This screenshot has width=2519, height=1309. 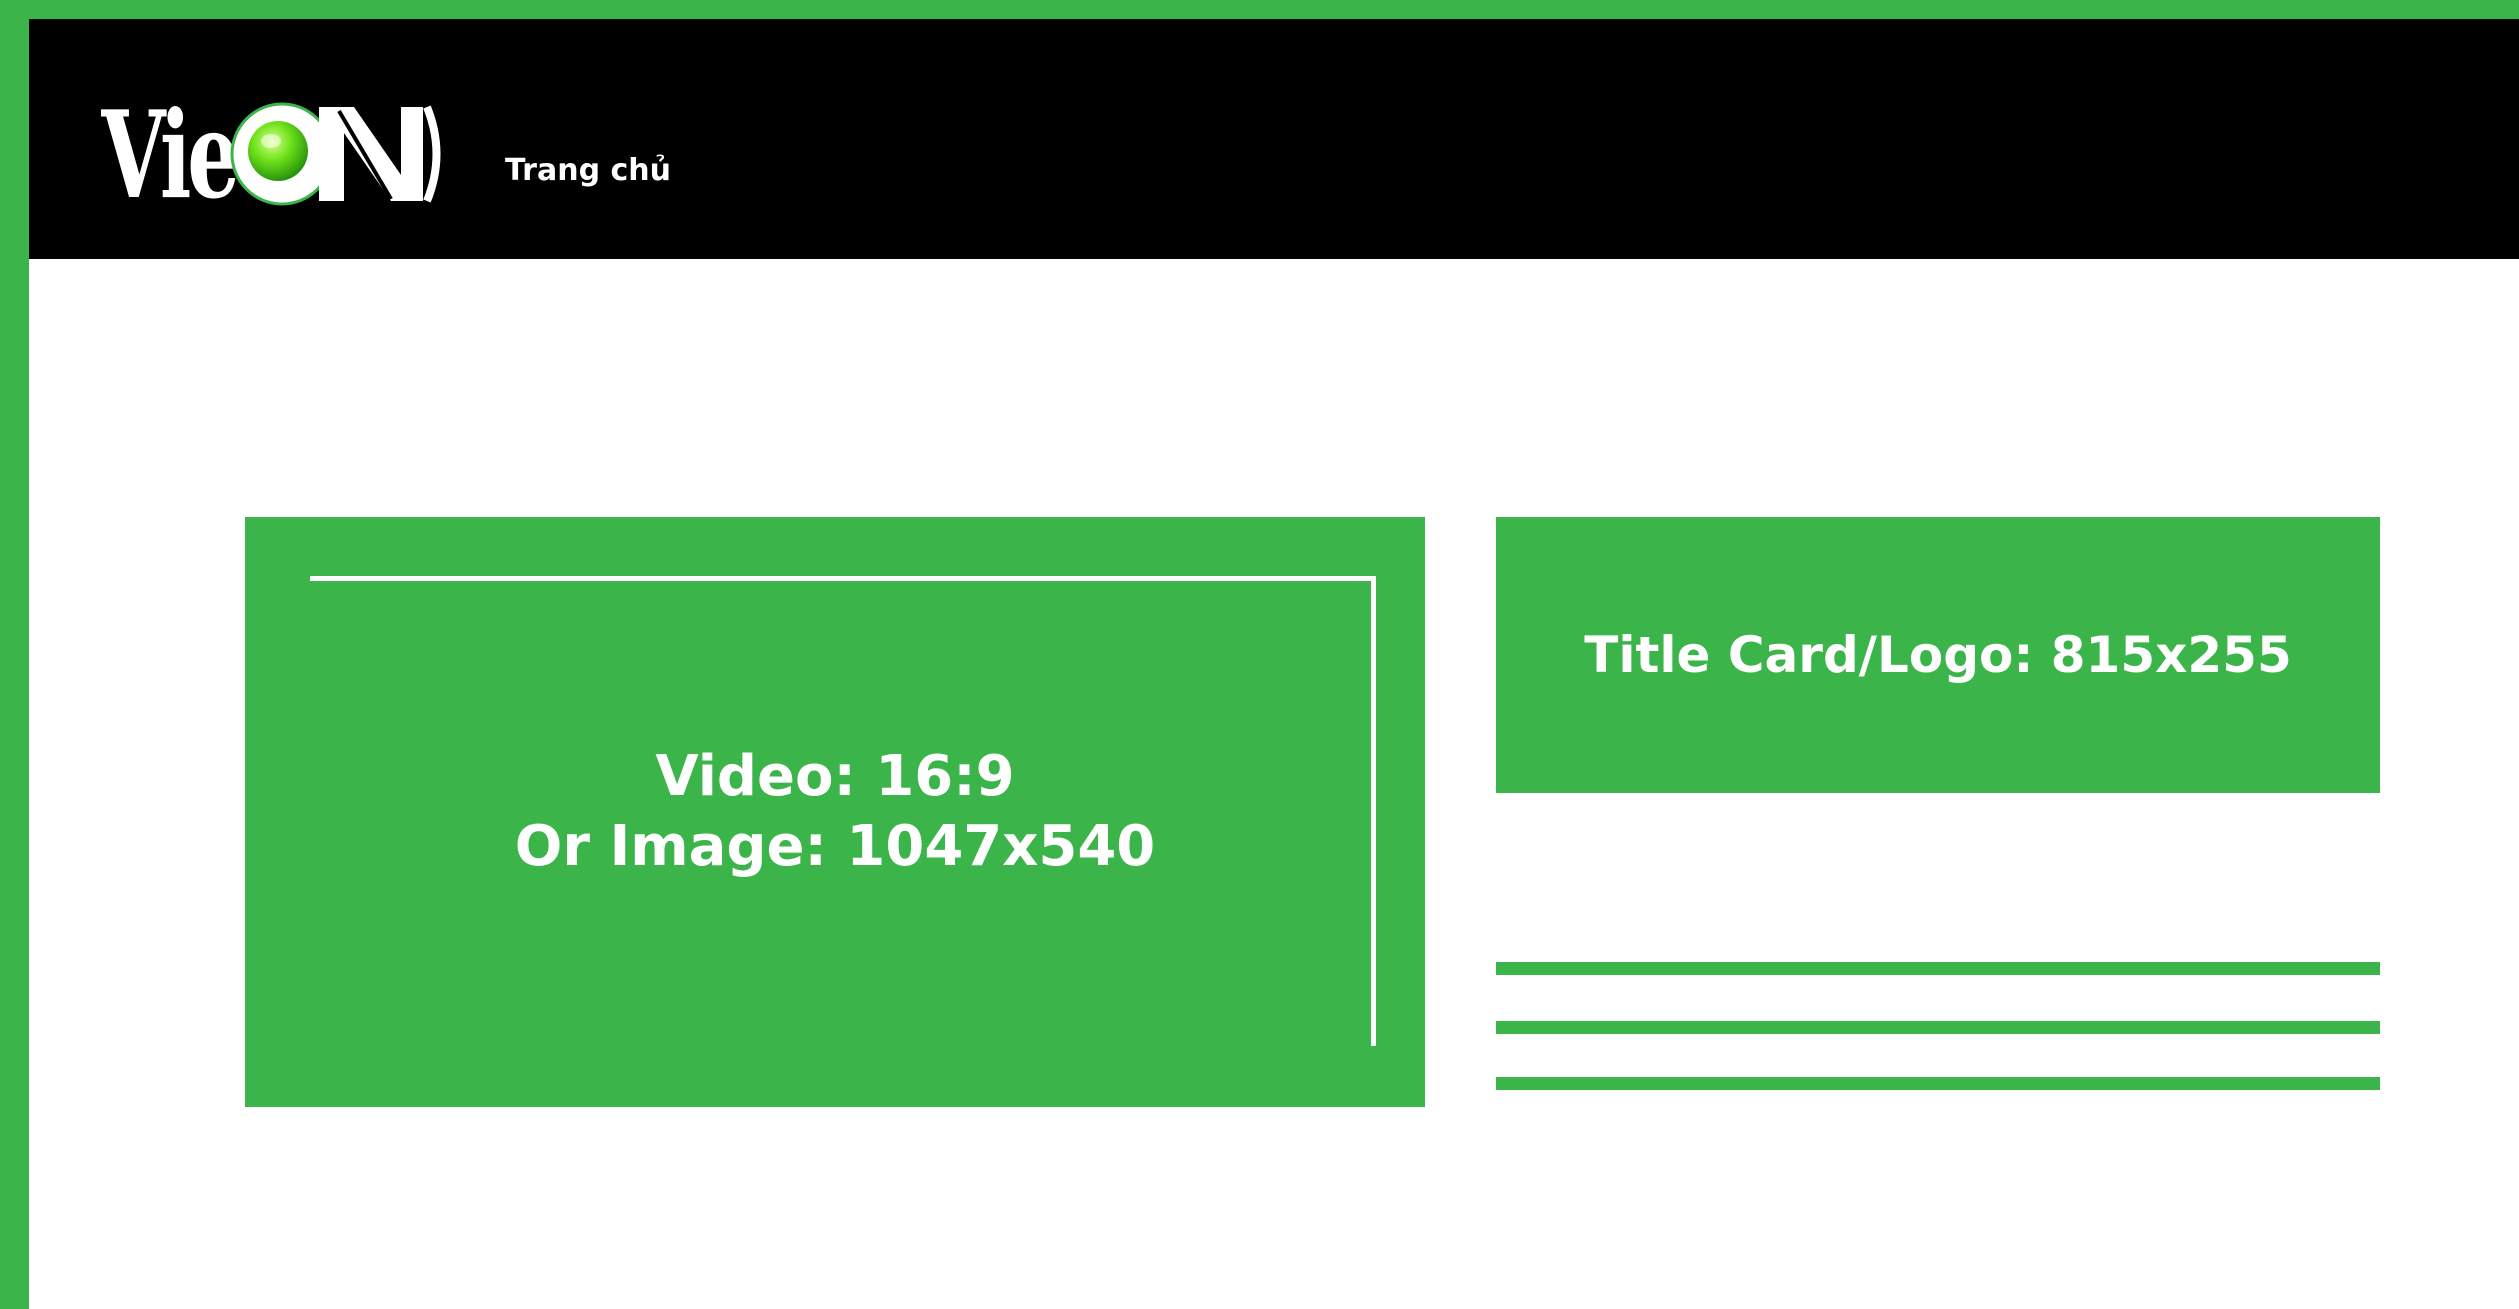 What do you see at coordinates (588, 171) in the screenshot?
I see `nav-home-link: Trang chủ` at bounding box center [588, 171].